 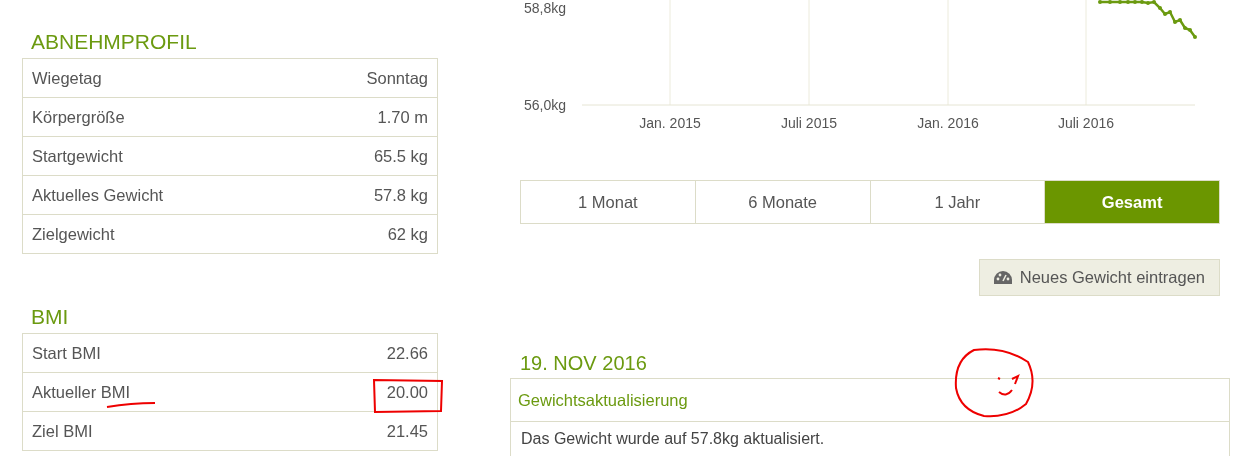 I want to click on axis-label: Juli 2016, so click(x=1086, y=123).